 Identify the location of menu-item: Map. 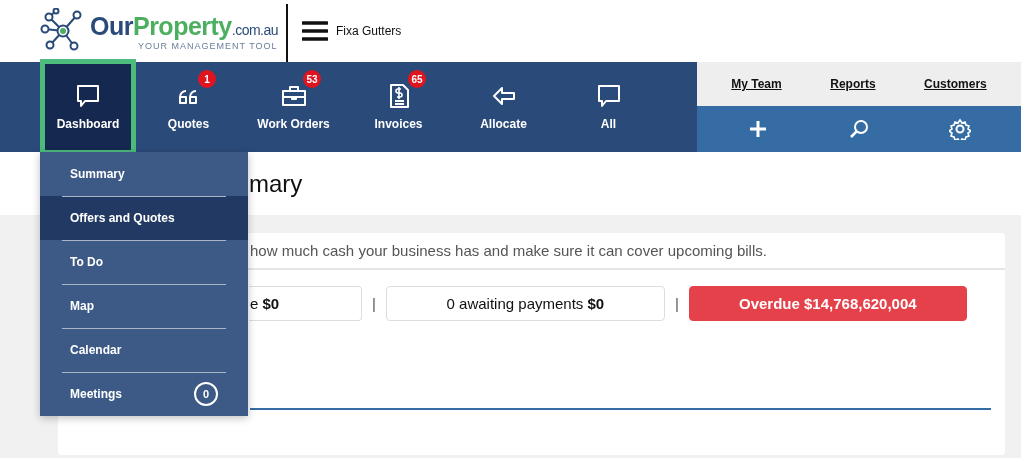
(144, 306).